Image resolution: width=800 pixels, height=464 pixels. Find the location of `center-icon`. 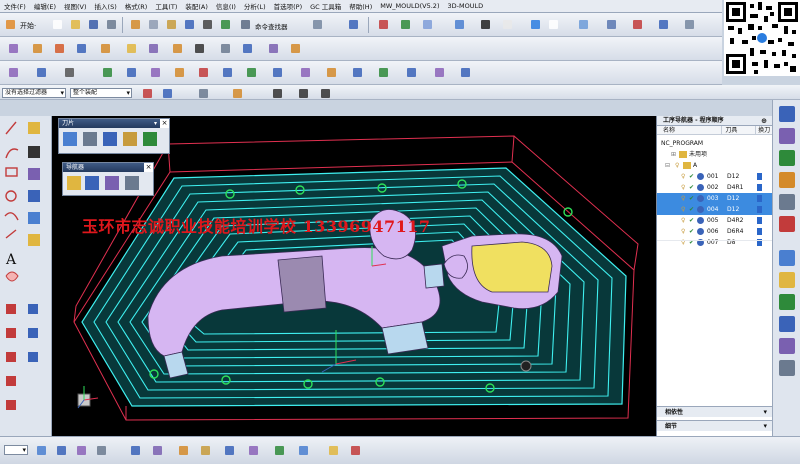

center-icon is located at coordinates (324, 92).